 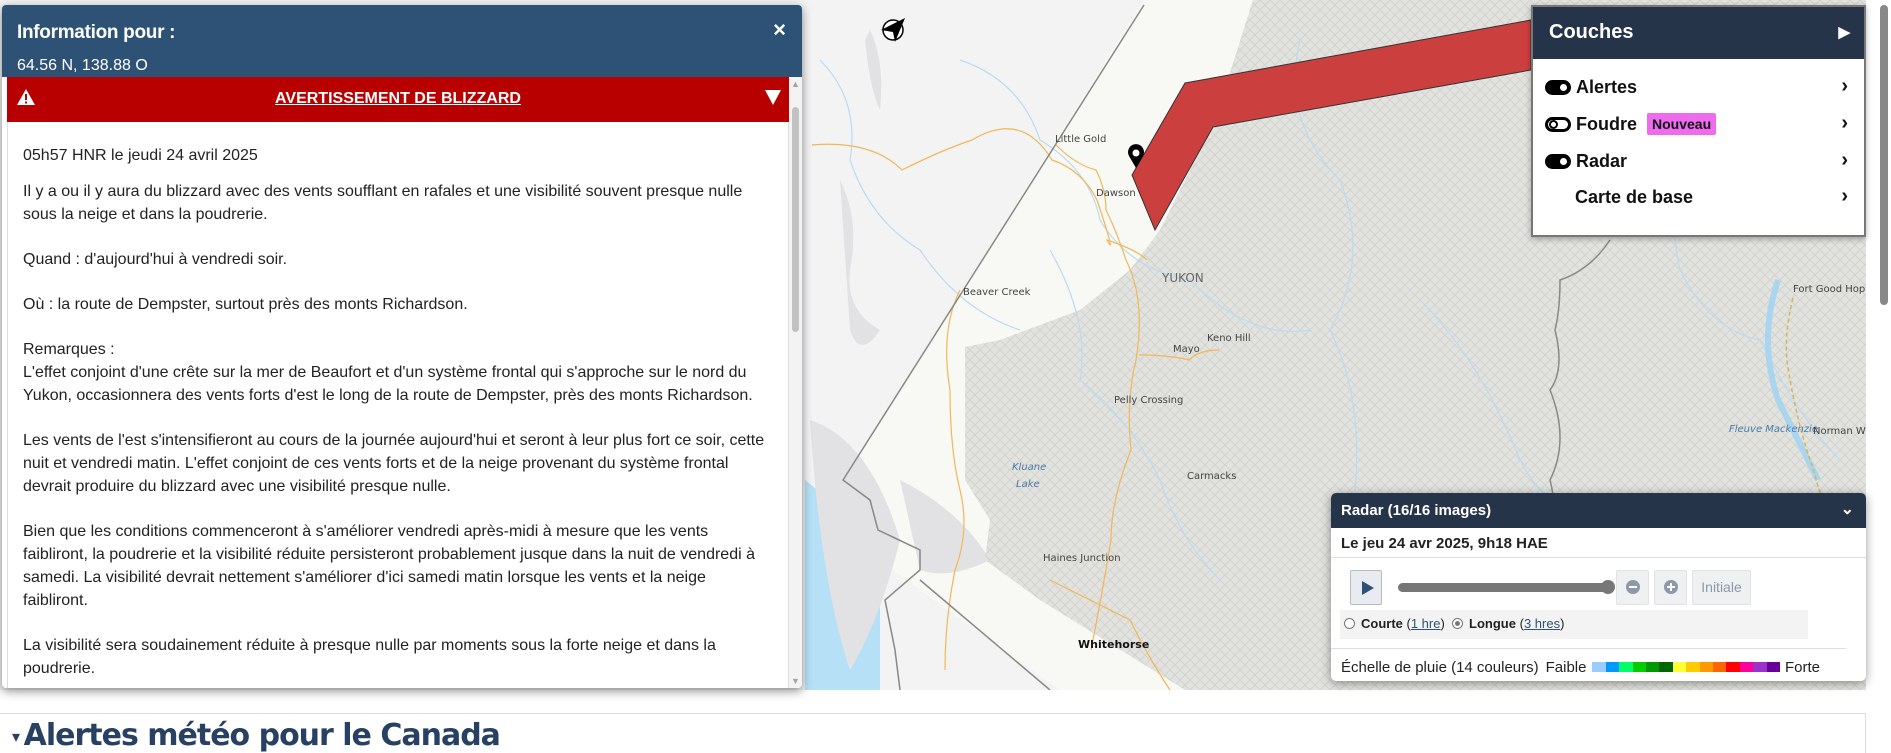 What do you see at coordinates (1574, 624) in the screenshot?
I see `duration-options: Courte (1 hre) Longue (3 hres)` at bounding box center [1574, 624].